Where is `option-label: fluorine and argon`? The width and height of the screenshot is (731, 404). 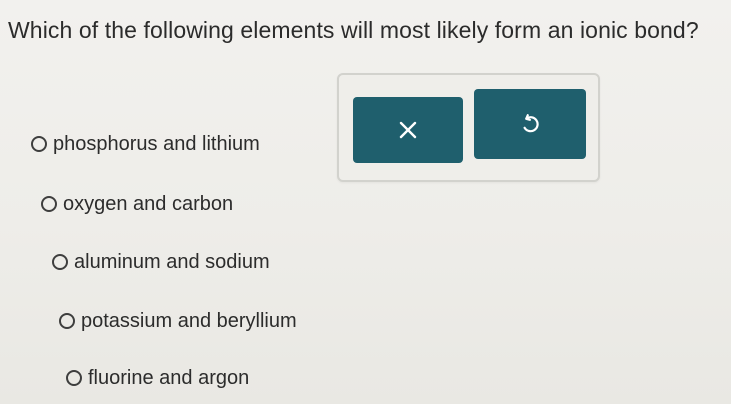 option-label: fluorine and argon is located at coordinates (169, 378).